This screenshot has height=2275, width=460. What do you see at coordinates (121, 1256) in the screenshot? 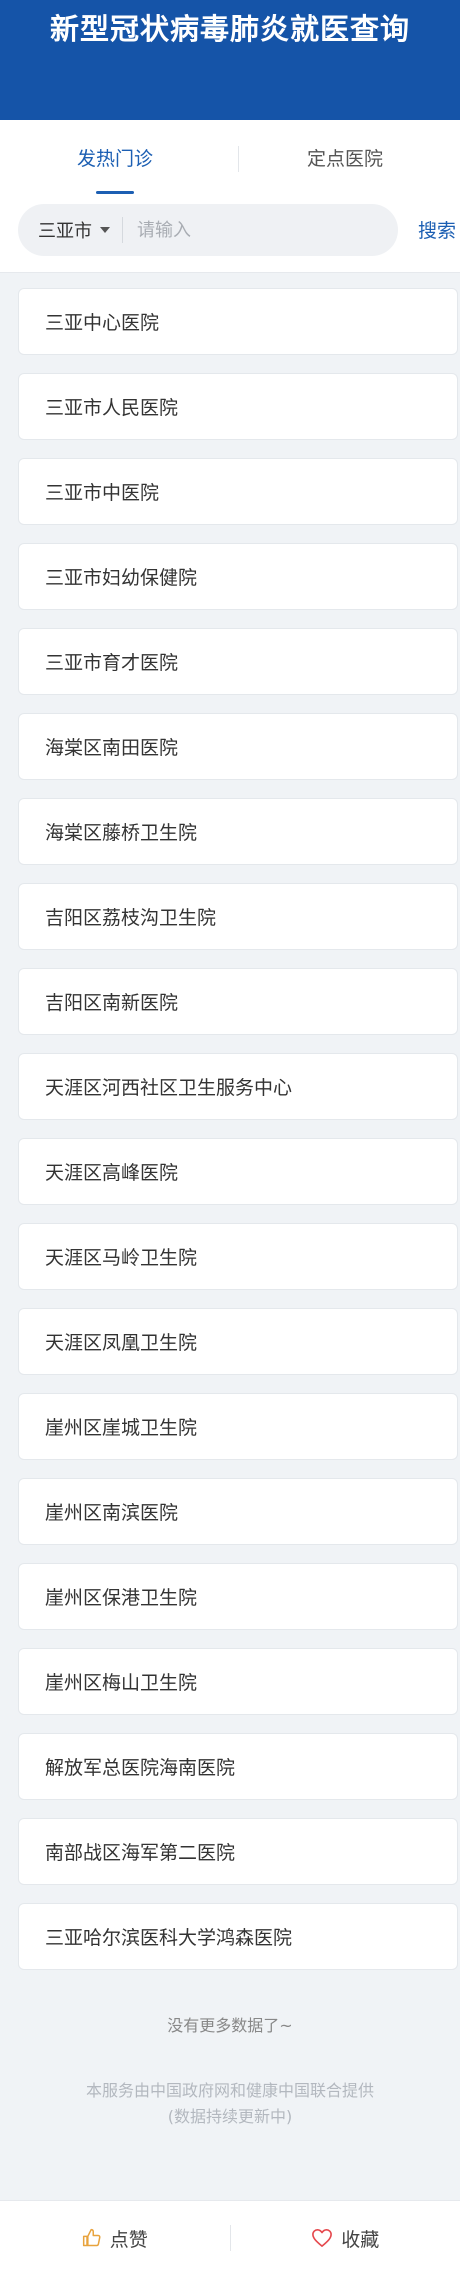
I see `hospital-name: 天涯区马岭卫生院` at bounding box center [121, 1256].